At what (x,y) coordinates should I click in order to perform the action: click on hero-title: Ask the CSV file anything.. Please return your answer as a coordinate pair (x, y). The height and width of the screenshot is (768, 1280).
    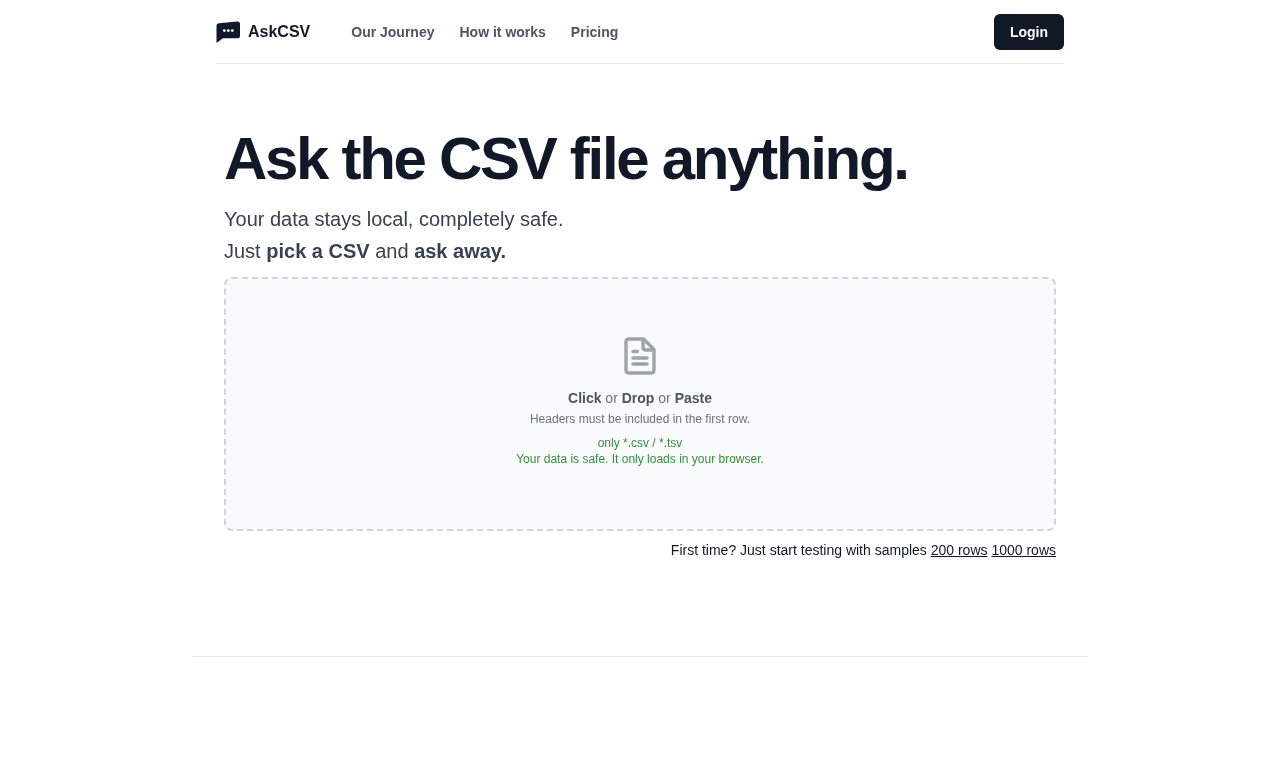
    Looking at the image, I should click on (566, 159).